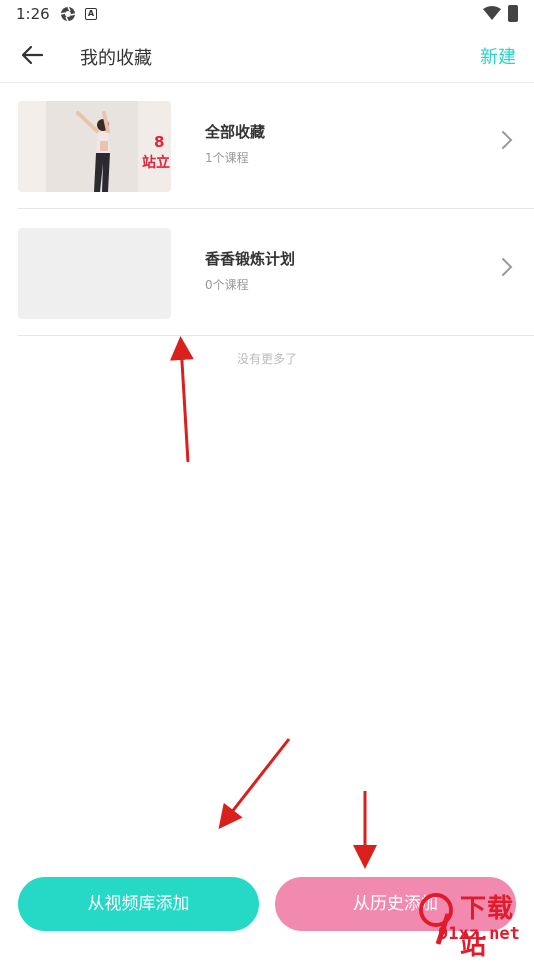  I want to click on collection-title: 全部收藏, so click(235, 132).